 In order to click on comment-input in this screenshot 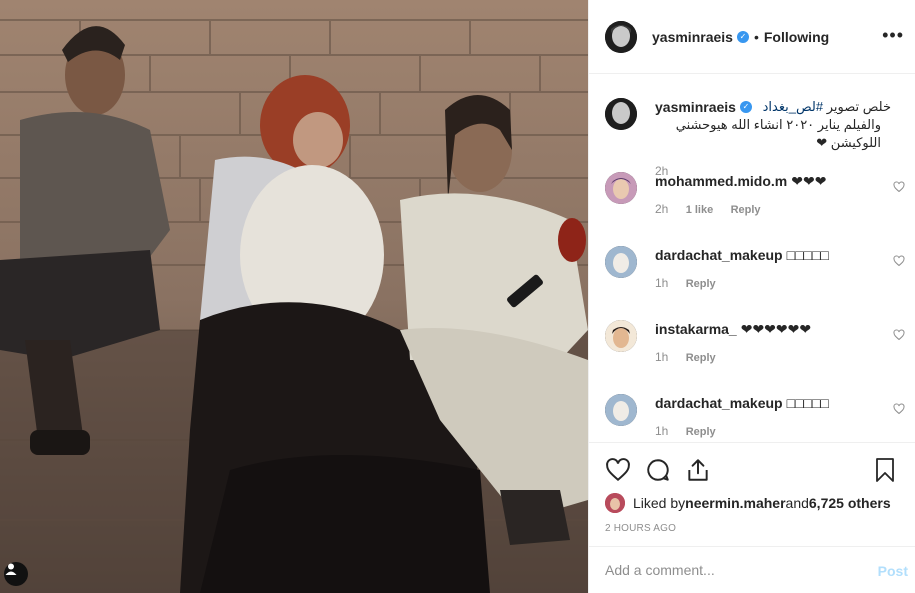, I will do `click(730, 570)`.